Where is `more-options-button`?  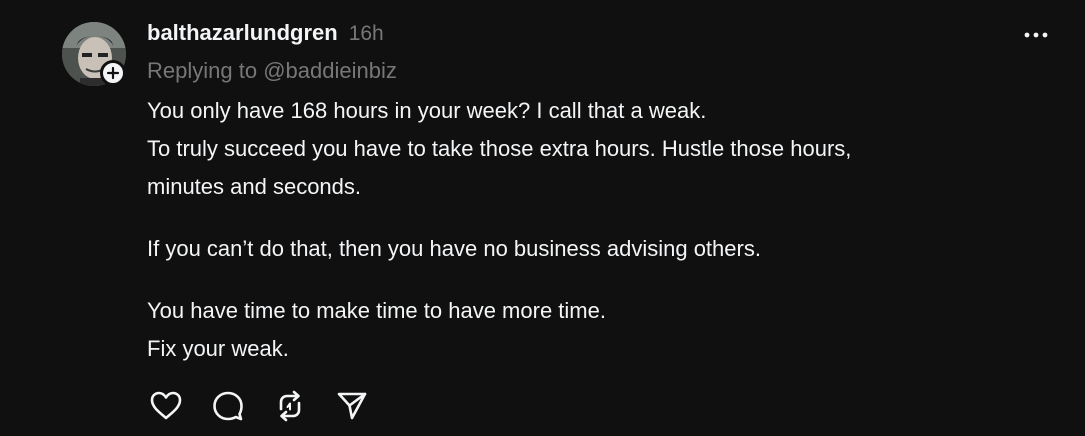
more-options-button is located at coordinates (1036, 35).